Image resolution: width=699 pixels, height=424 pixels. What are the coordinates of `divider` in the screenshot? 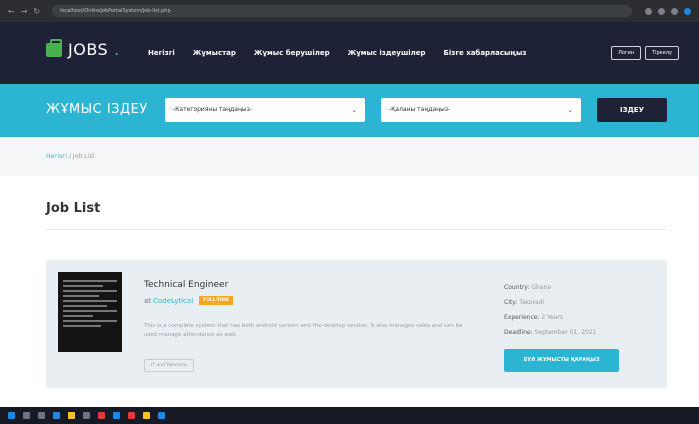 It's located at (356, 229).